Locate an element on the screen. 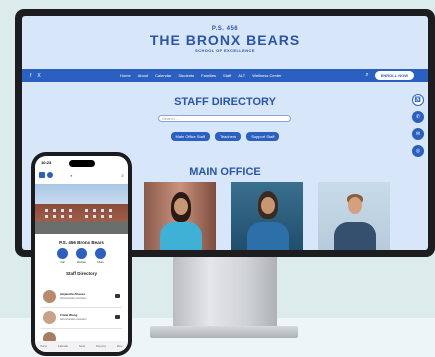  logo-school-name: THE BRONX BEARS is located at coordinates (225, 40).